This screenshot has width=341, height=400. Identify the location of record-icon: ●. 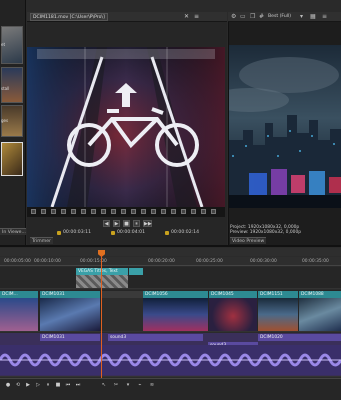
(8, 385).